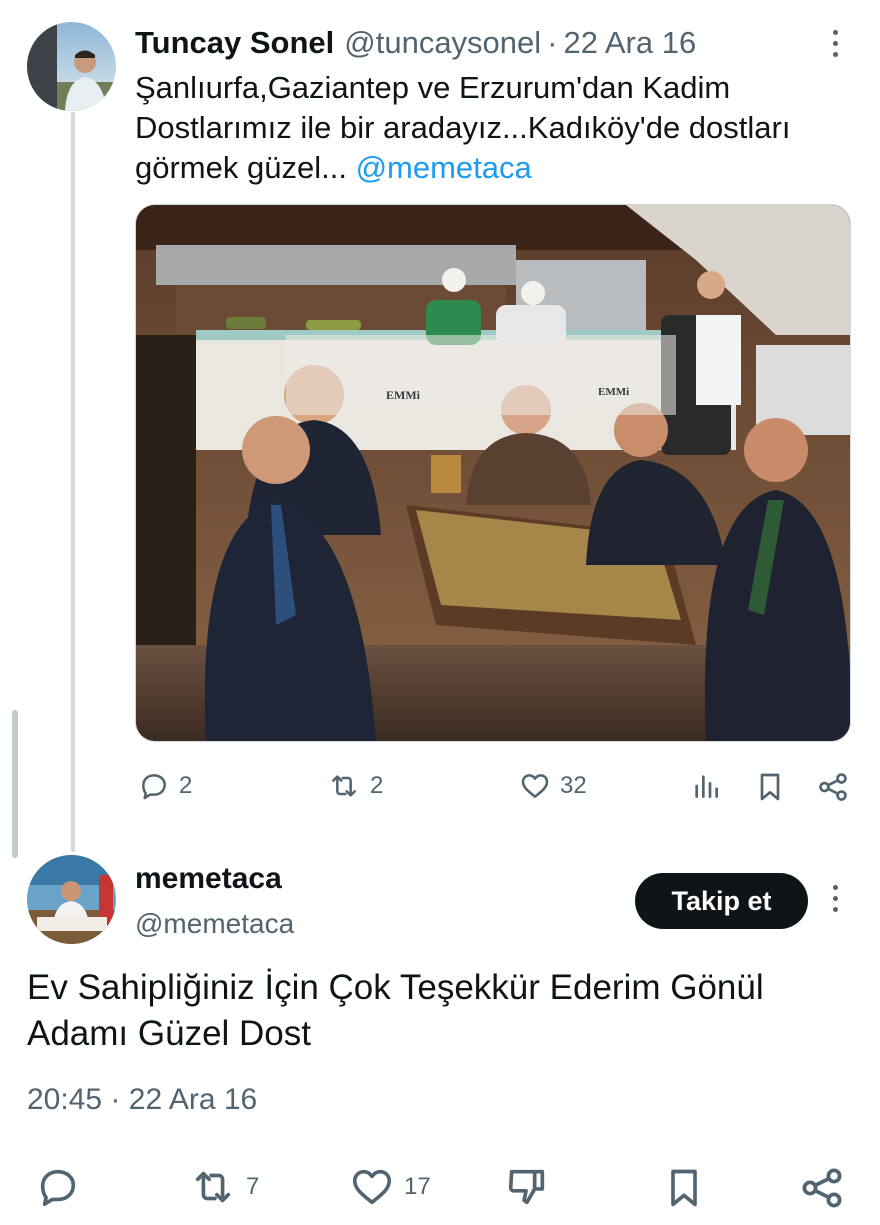  What do you see at coordinates (65, 1099) in the screenshot?
I see `tweet-time: 20:45` at bounding box center [65, 1099].